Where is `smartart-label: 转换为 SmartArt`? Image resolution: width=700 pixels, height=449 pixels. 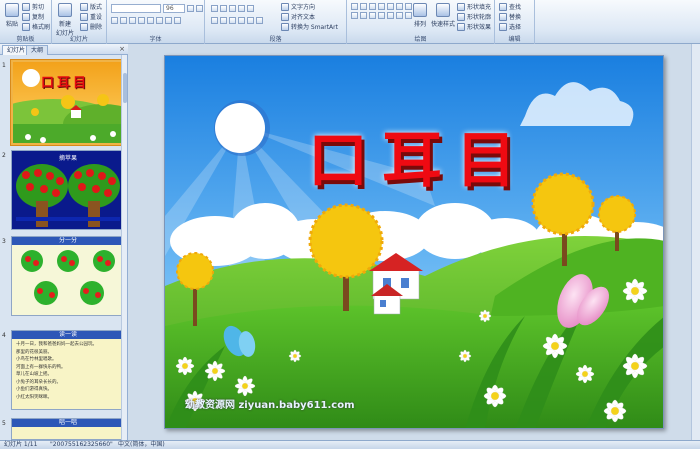
smartart-label: 转换为 SmartArt is located at coordinates (314, 27).